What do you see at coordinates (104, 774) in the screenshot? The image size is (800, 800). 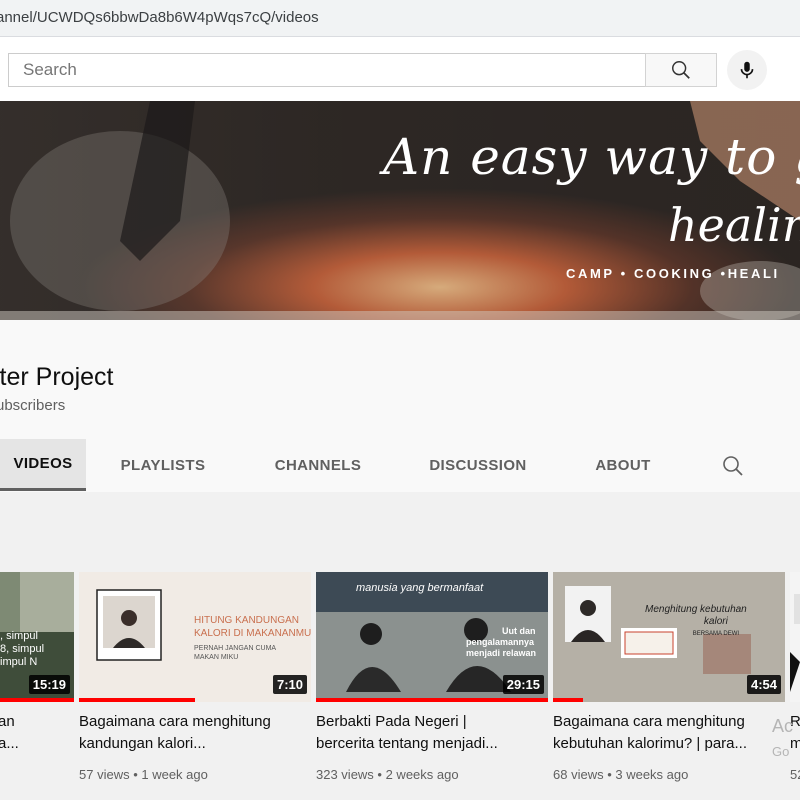 I see `view-count: 57 views` at bounding box center [104, 774].